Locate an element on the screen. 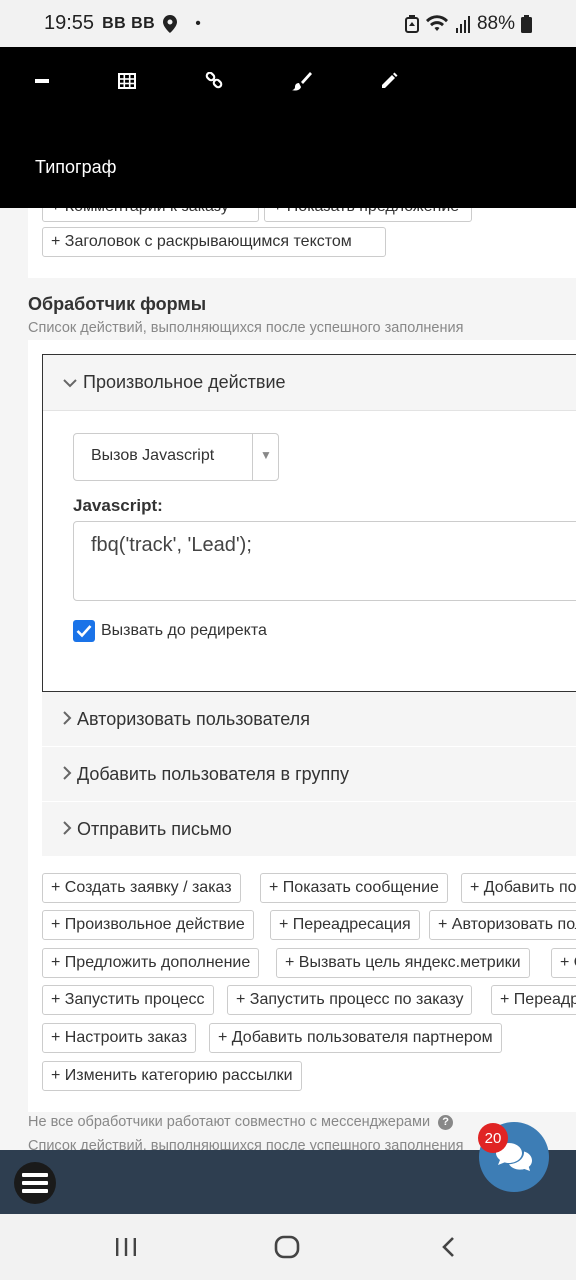  status-left: 19:55 BB BB • is located at coordinates (122, 23).